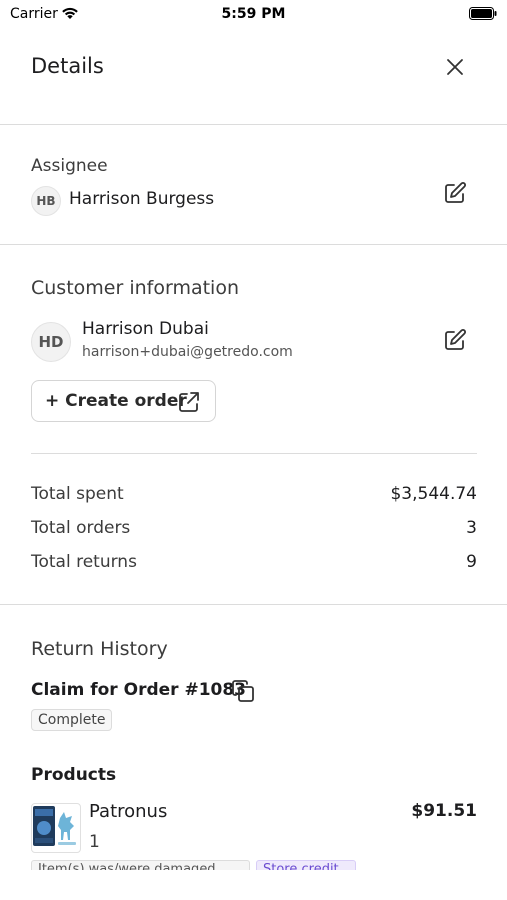 Image resolution: width=507 pixels, height=900 pixels. I want to click on customer-avatar: HD, so click(51, 342).